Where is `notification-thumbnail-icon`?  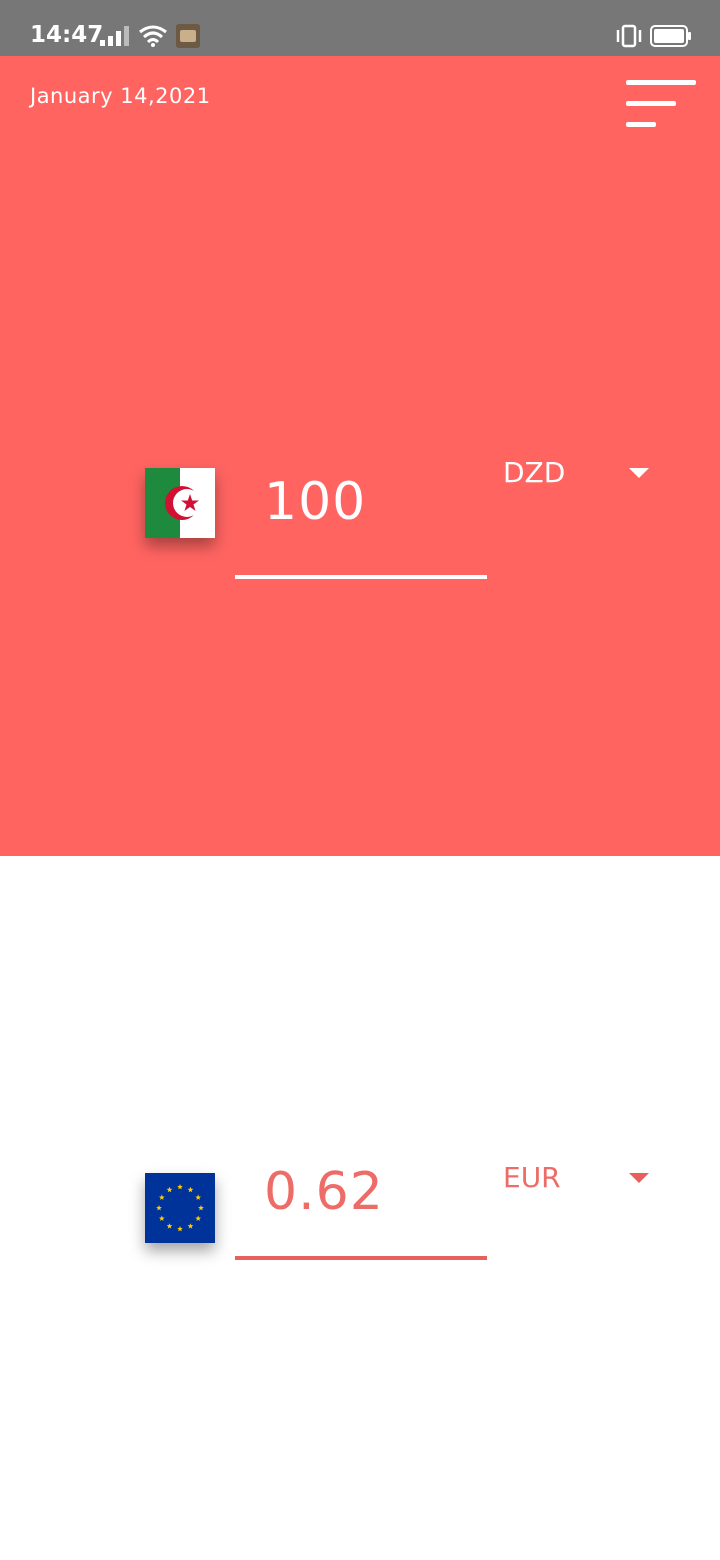 notification-thumbnail-icon is located at coordinates (188, 36).